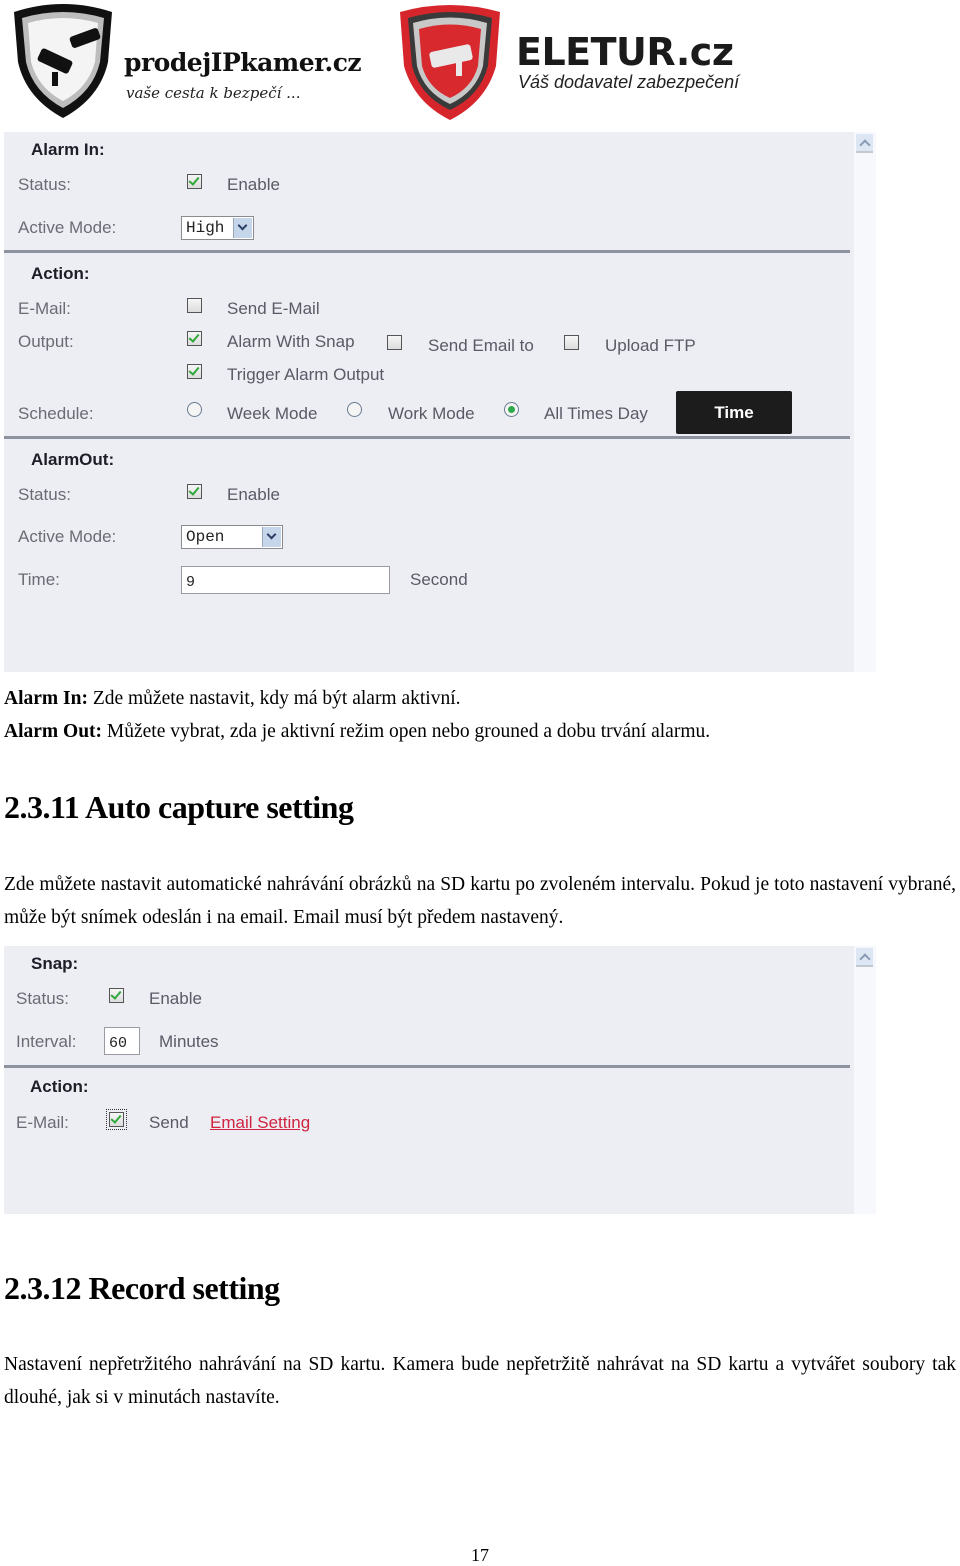 This screenshot has width=960, height=1566. I want to click on alarm-in-enable-checkbox, so click(194, 181).